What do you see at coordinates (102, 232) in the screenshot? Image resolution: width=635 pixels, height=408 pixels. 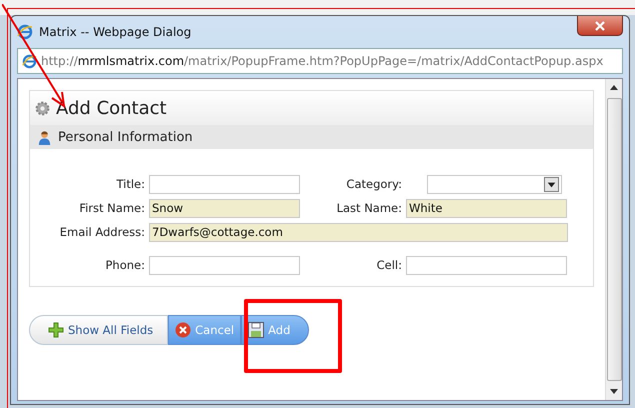 I see `field-label: Email Address:` at bounding box center [102, 232].